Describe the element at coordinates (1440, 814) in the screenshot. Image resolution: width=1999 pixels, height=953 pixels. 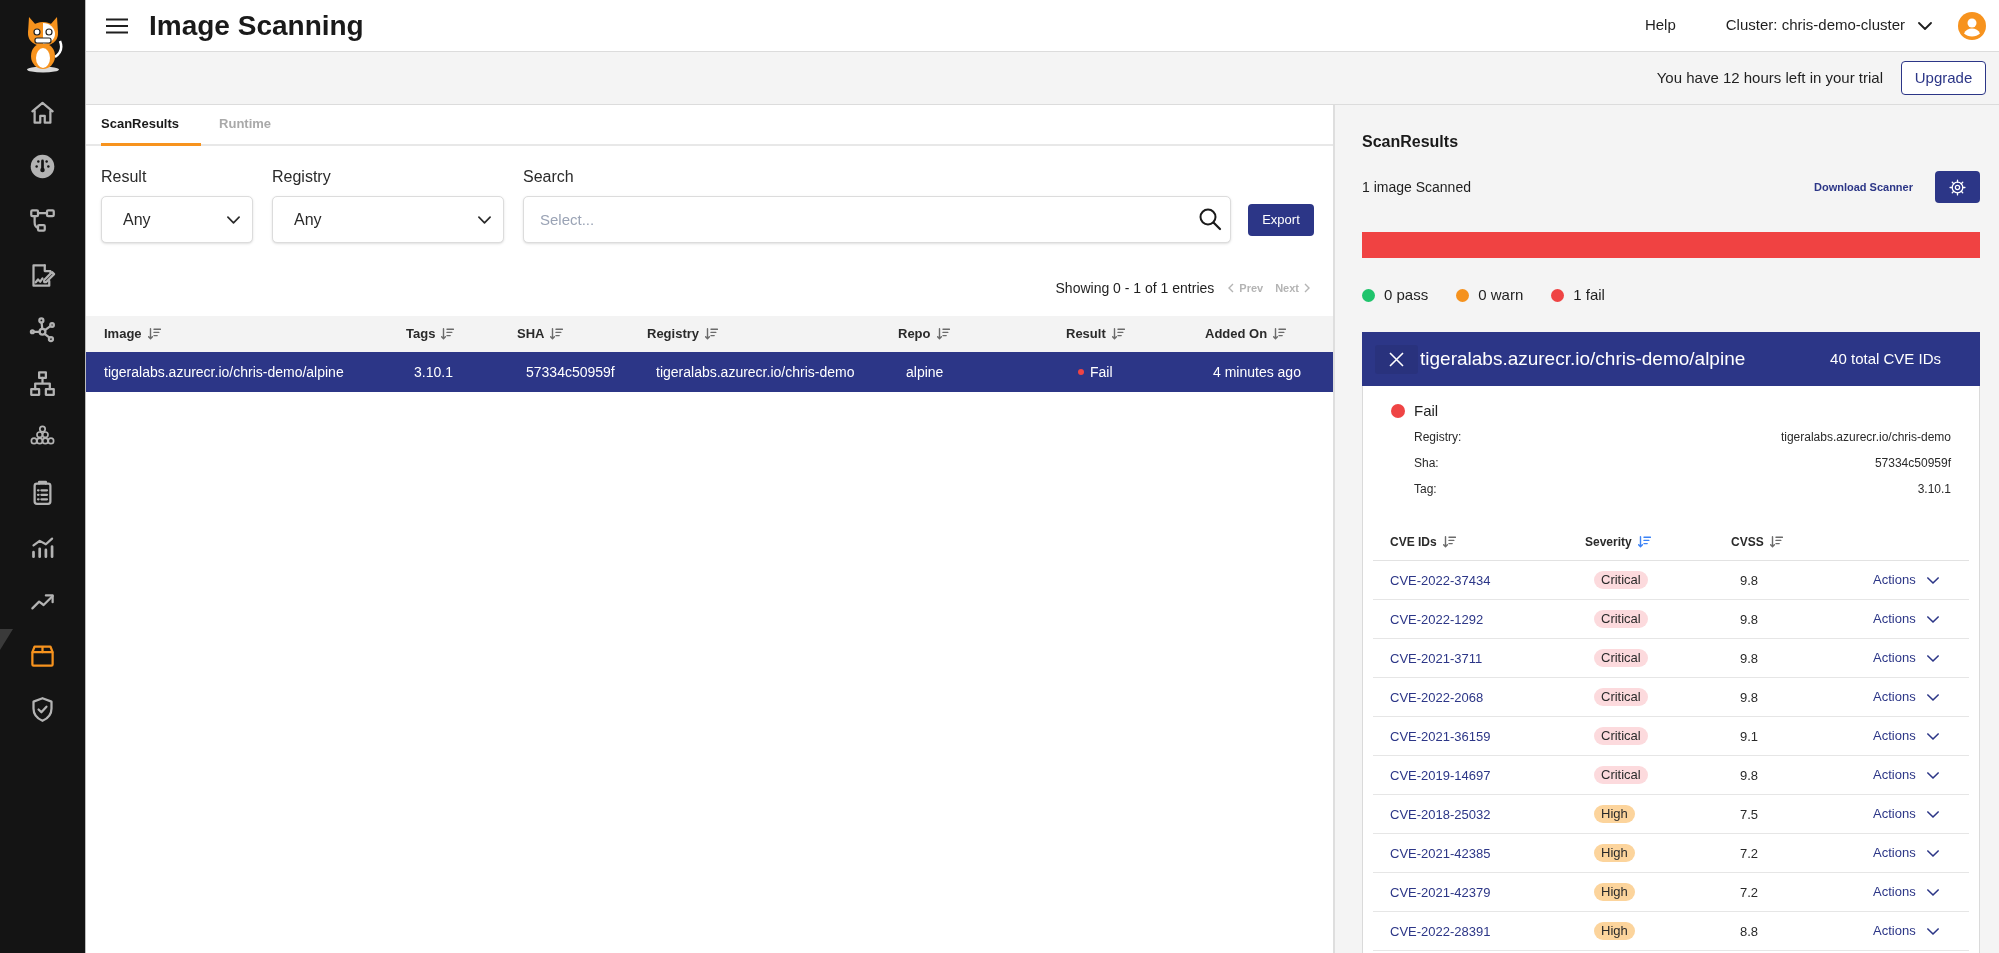
I see `cve-link: CVE-2018-25032` at that location.